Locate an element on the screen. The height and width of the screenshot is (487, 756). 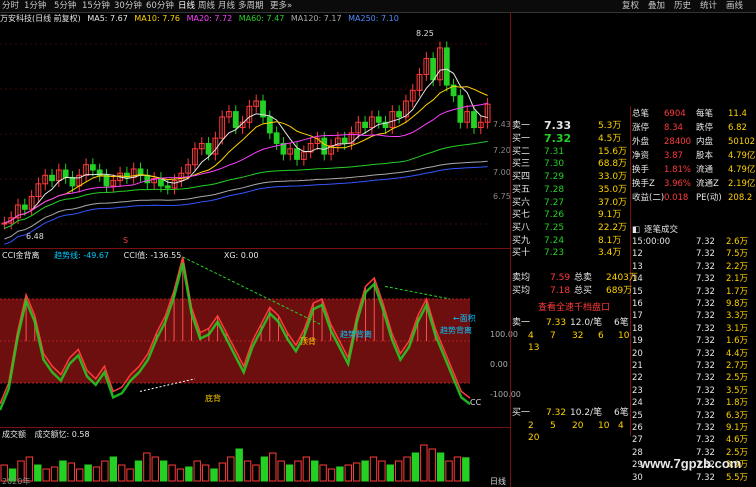
buy-price: 7.30 is located at coordinates (554, 164).